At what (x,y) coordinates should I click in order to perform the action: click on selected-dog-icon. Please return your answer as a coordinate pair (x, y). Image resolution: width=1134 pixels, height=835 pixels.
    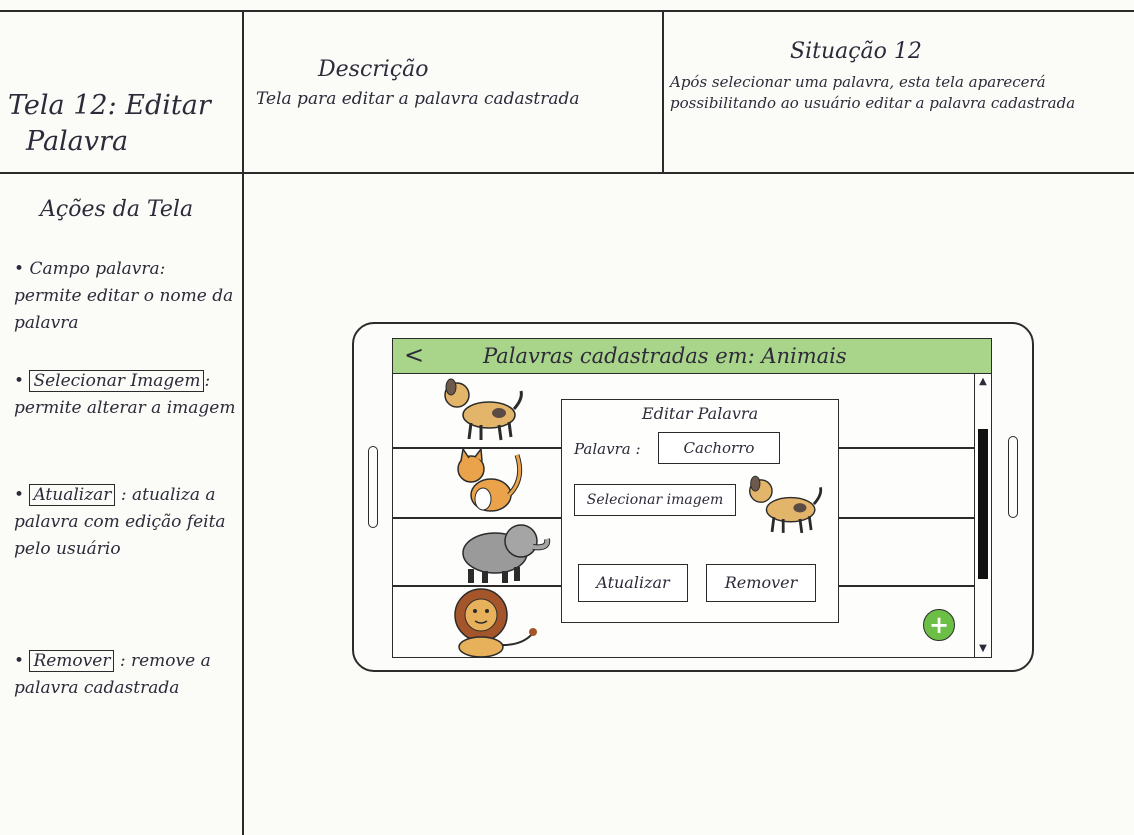
    Looking at the image, I should click on (786, 504).